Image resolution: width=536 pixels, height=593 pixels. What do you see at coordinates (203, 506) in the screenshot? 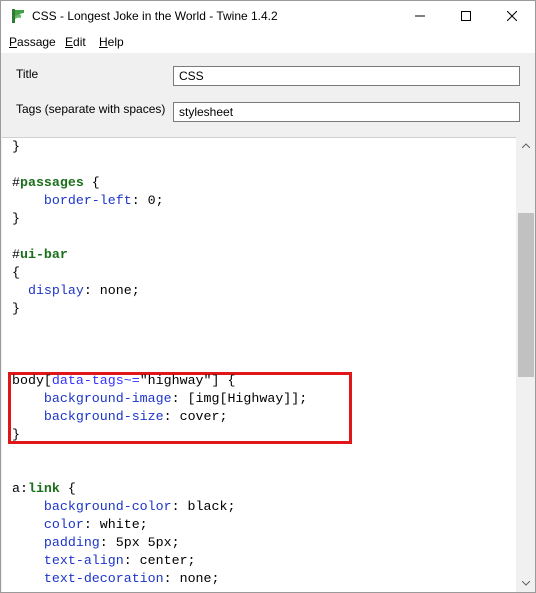
I see `code-token: : black;` at bounding box center [203, 506].